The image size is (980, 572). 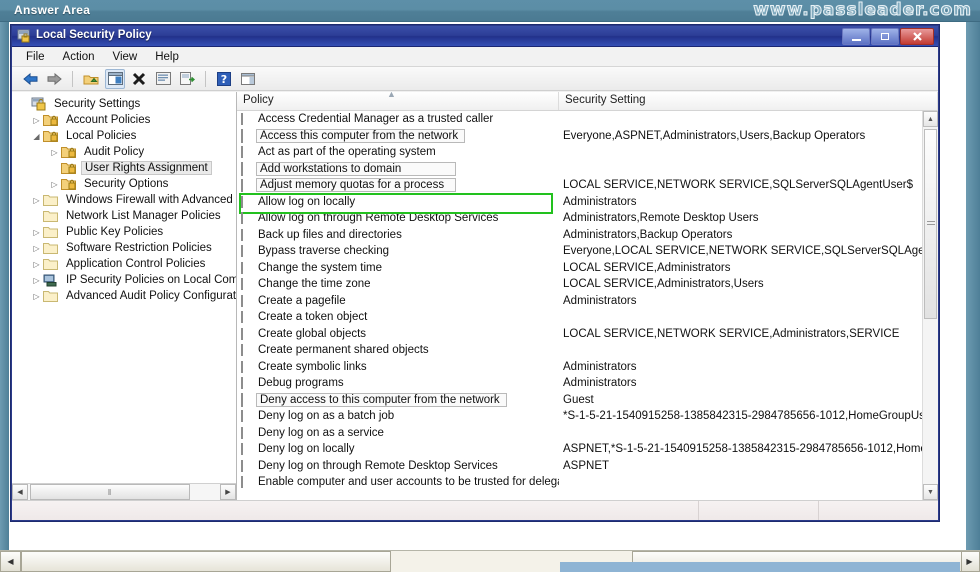 What do you see at coordinates (10, 561) in the screenshot?
I see `page-scroll-left-button: ◀` at bounding box center [10, 561].